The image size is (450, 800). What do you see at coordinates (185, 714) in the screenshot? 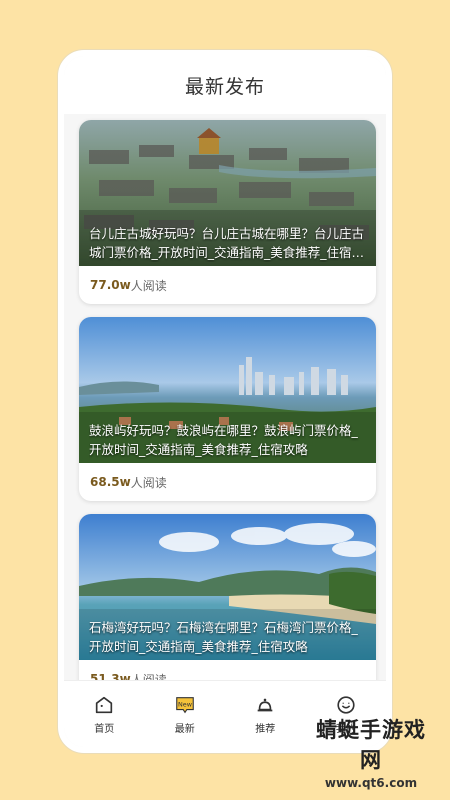
I see `tab-latest: New 最新` at bounding box center [185, 714].